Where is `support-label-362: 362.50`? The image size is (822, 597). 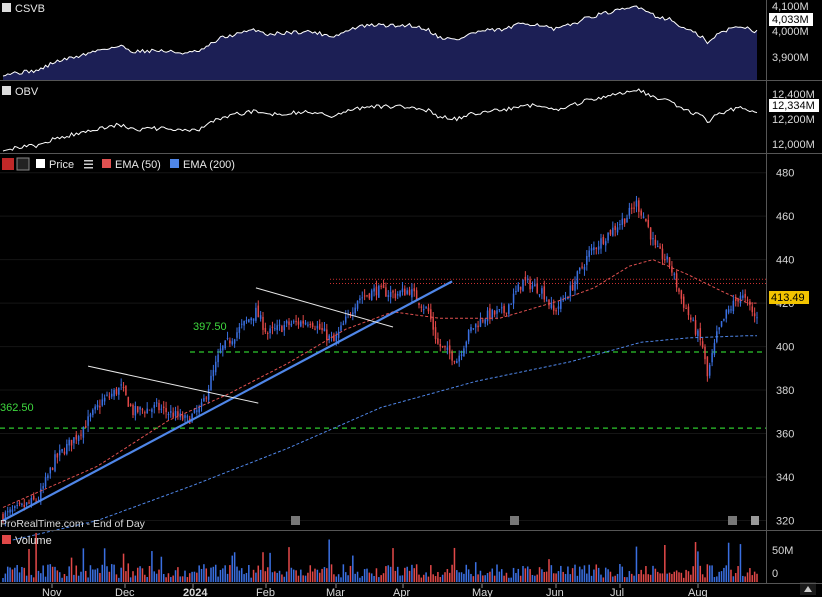
support-label-362: 362.50 is located at coordinates (17, 408).